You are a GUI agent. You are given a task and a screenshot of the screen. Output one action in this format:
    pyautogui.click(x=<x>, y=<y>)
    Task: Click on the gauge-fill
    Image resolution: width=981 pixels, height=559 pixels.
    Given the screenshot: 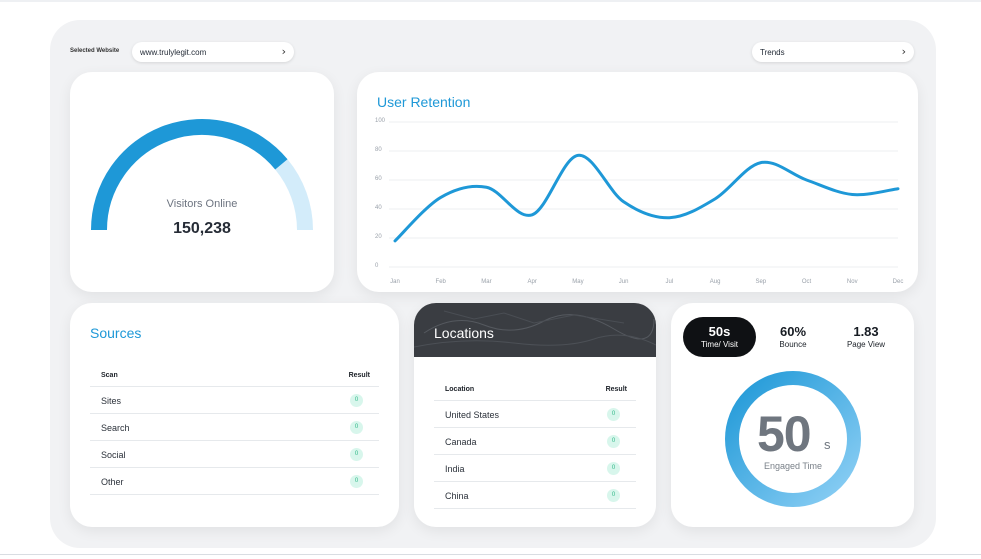 What is the action you would take?
    pyautogui.click(x=189, y=175)
    